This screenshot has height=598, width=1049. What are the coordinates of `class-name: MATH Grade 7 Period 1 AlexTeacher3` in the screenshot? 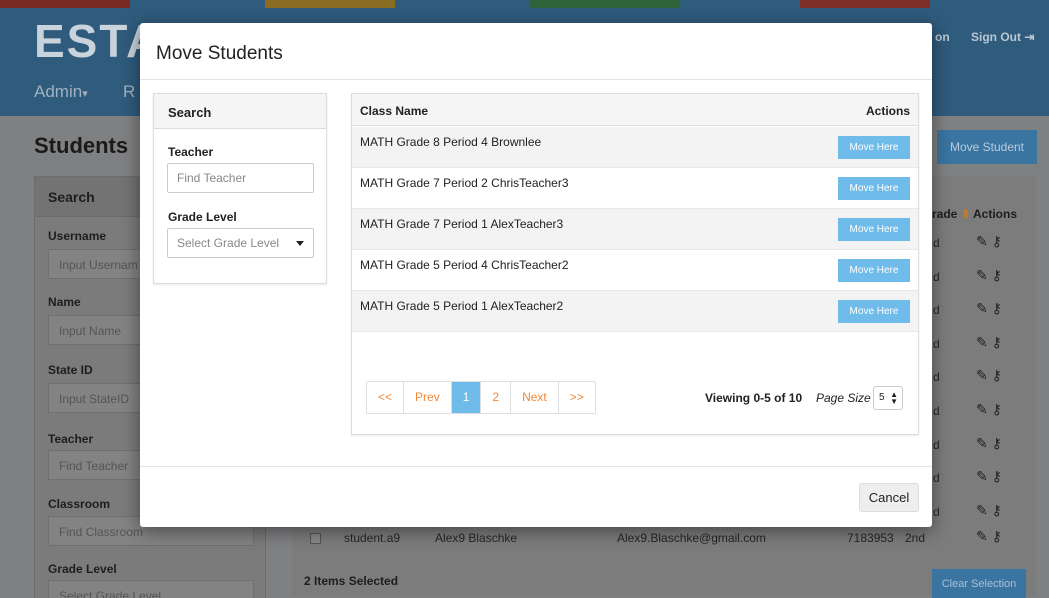 It's located at (462, 224).